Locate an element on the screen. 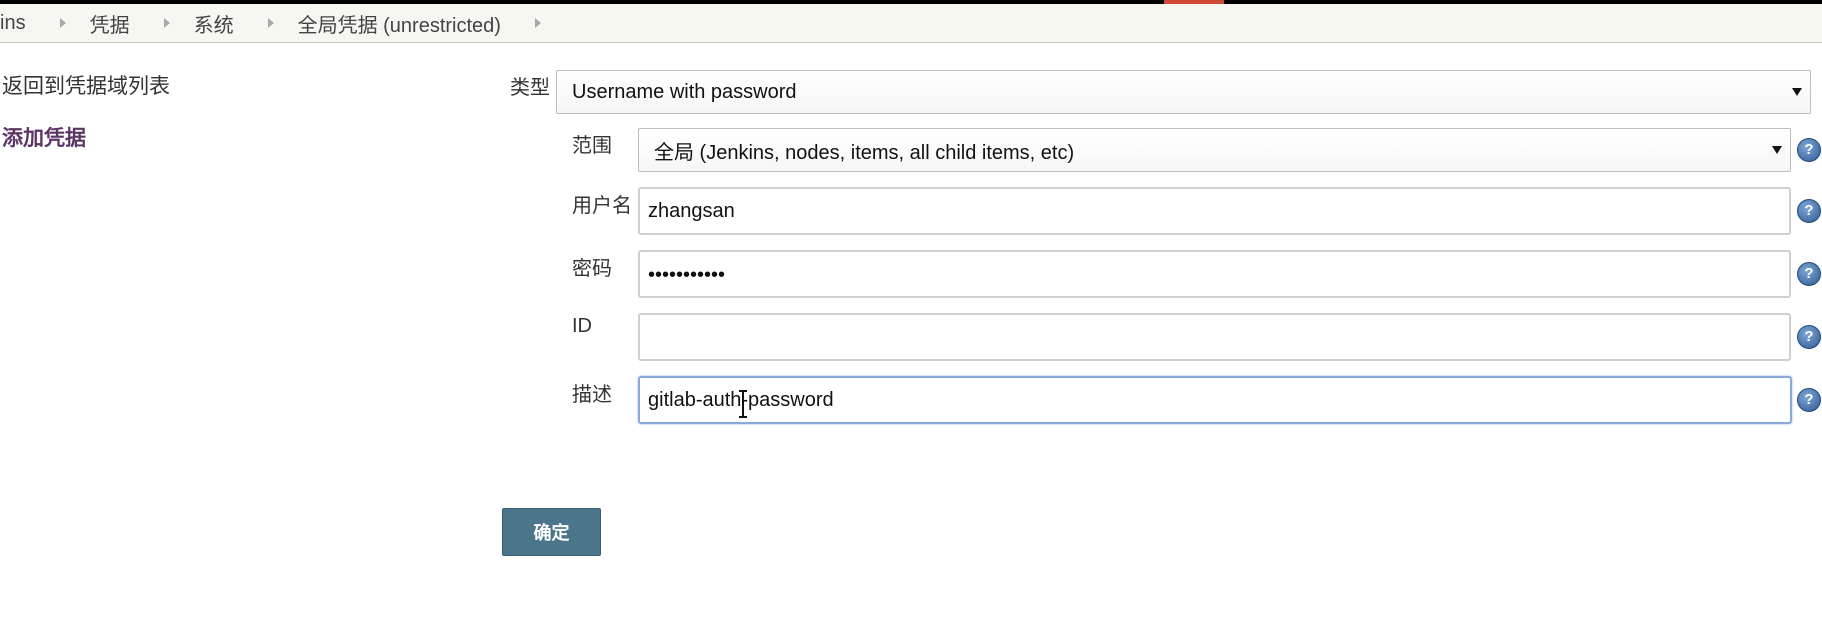  breadcrumb-item-jenkins: ins is located at coordinates (13, 23).